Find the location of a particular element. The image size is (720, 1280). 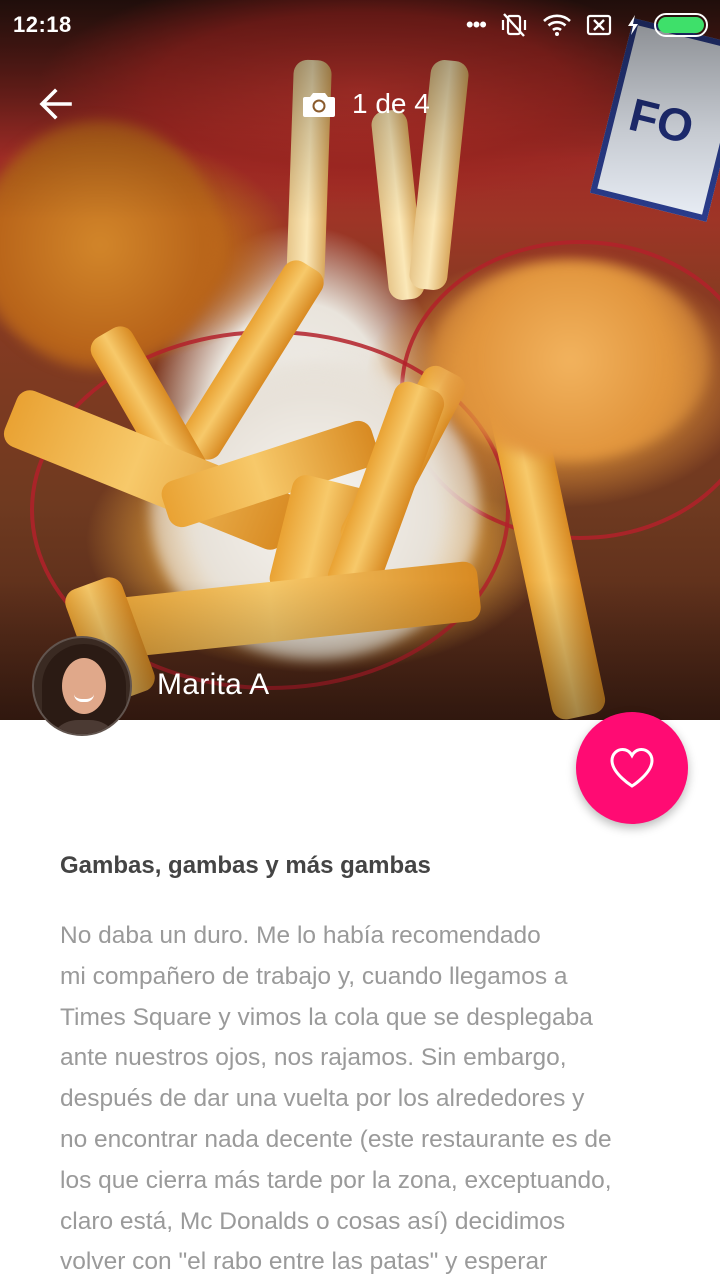

camera-icon is located at coordinates (319, 105).